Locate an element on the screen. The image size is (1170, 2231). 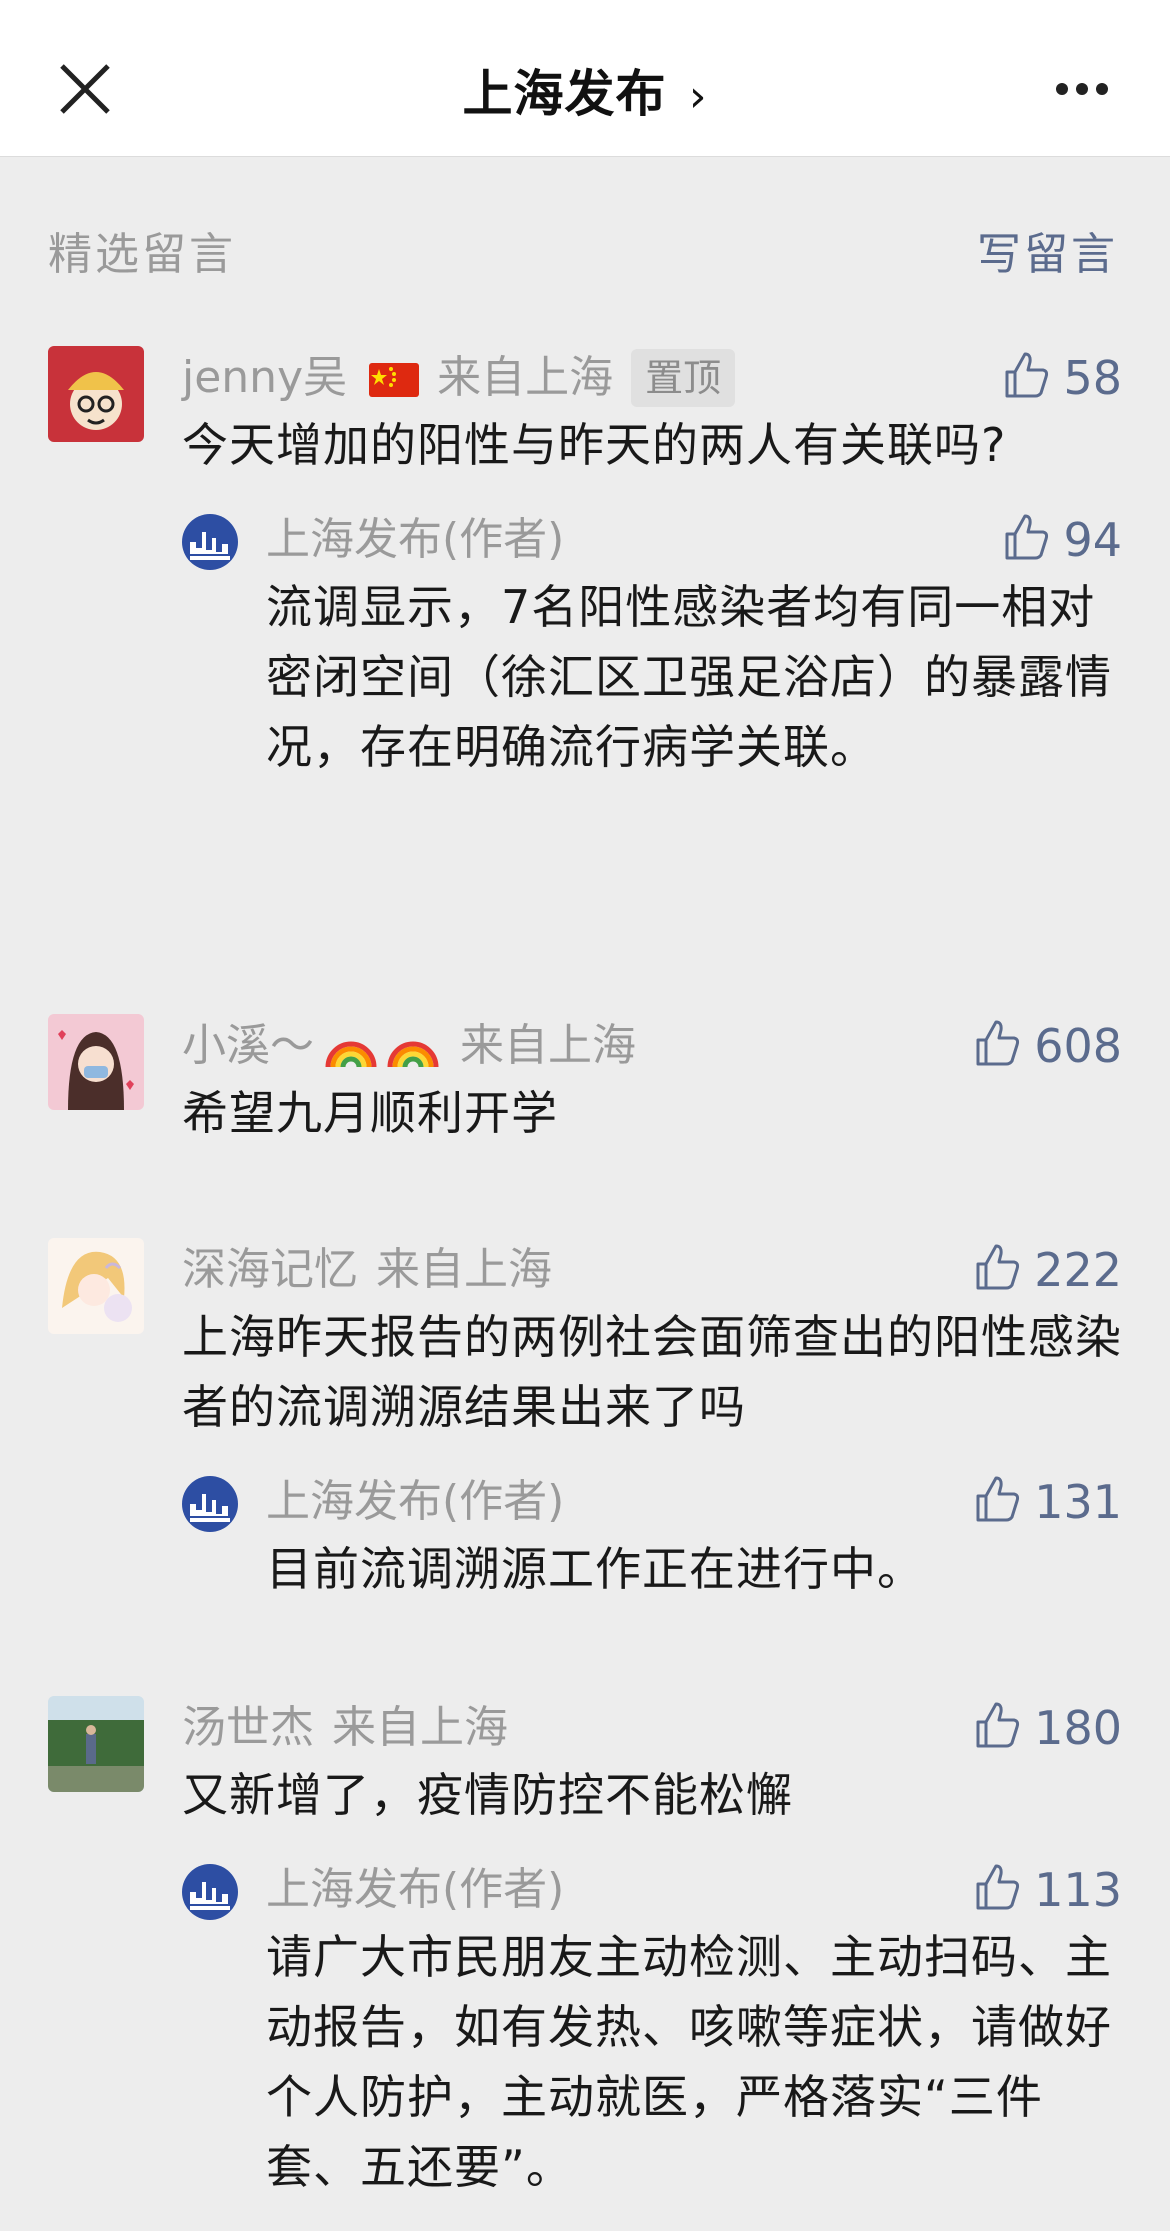
author-reply: 上海发布(作者) 131 目前流调溯源工作正在进行中。 is located at coordinates (652, 1537).